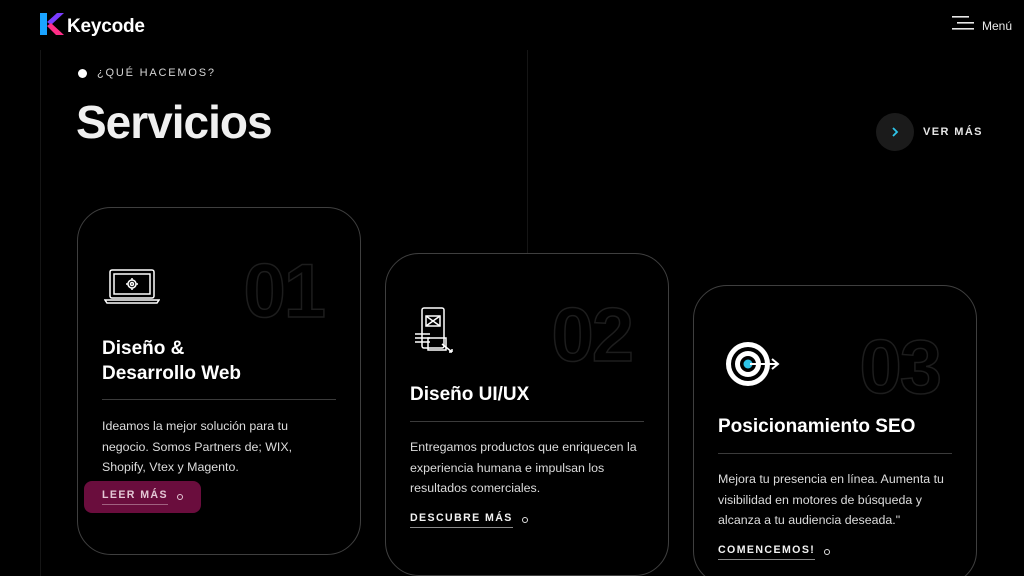 This screenshot has height=576, width=1024. I want to click on mobile-ui-design-icon, so click(434, 334).